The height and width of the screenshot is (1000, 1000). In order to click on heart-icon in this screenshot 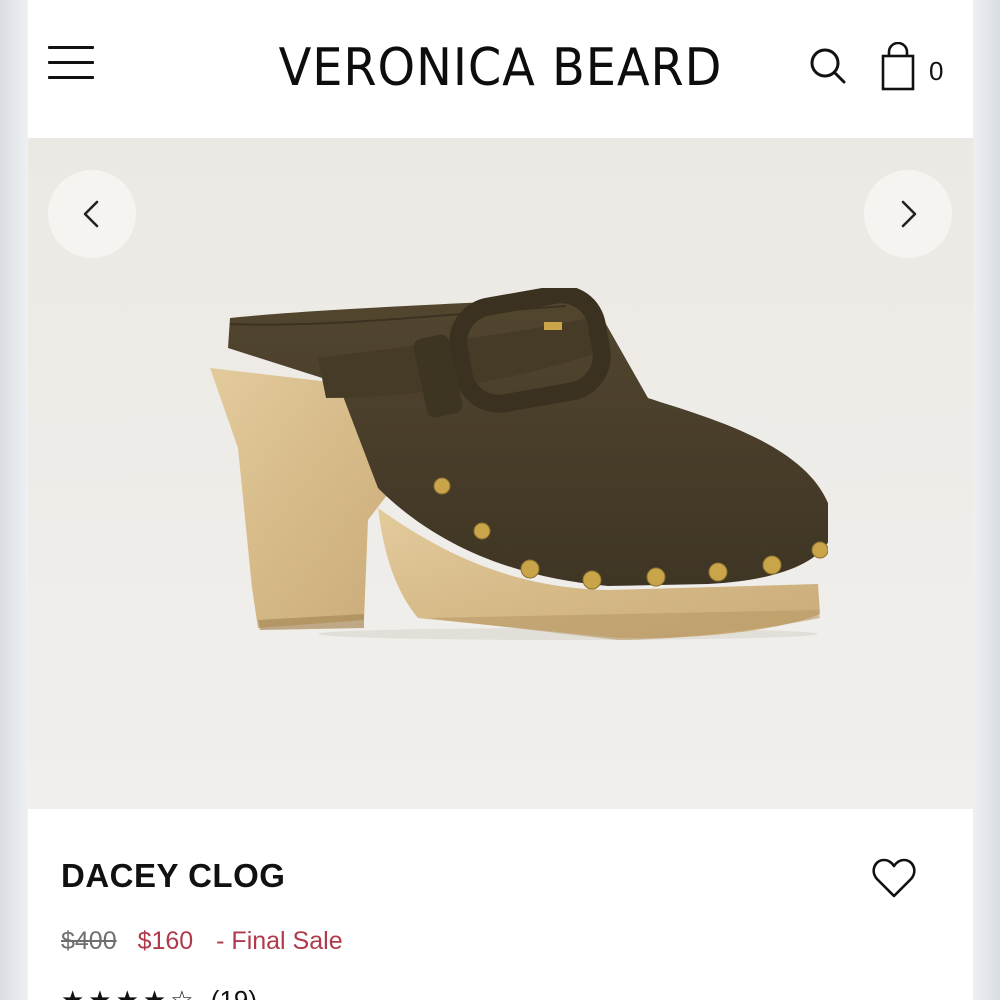, I will do `click(894, 878)`.